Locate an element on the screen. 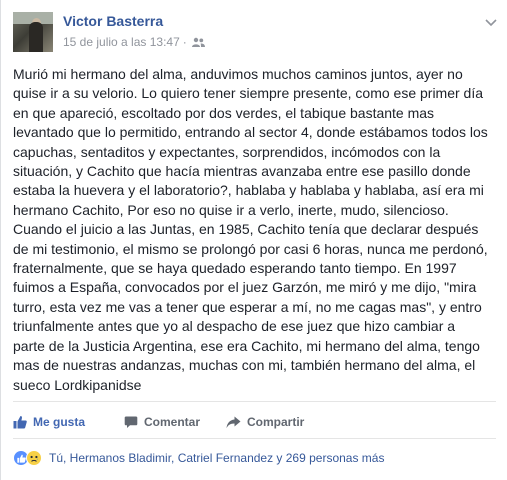  like-button: Me gusta is located at coordinates (49, 422).